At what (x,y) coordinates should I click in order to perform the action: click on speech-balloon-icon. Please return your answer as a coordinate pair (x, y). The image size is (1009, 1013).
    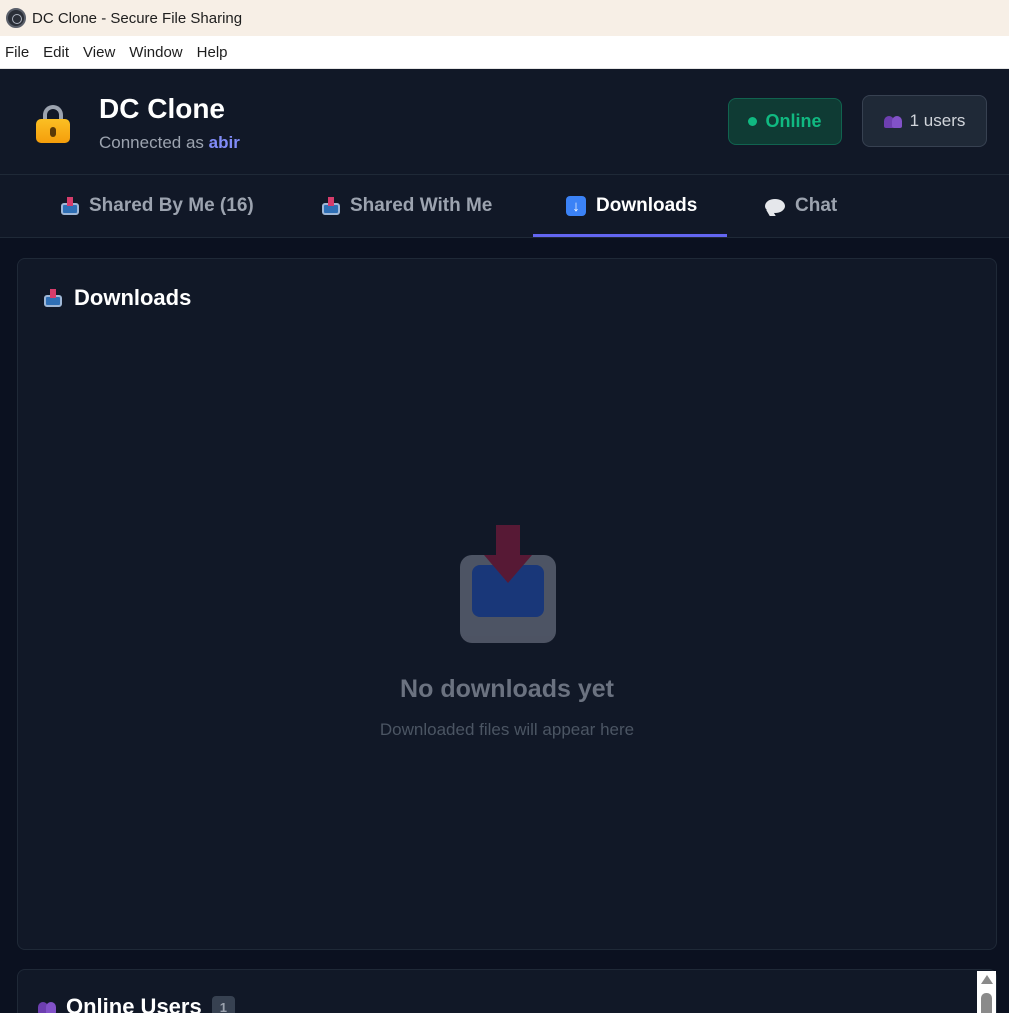
    Looking at the image, I should click on (775, 206).